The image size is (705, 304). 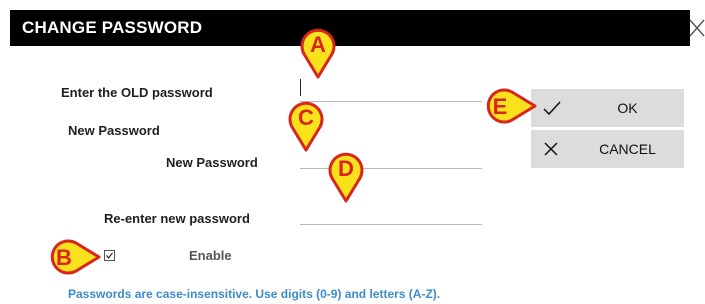 I want to click on new-password-heading: New Password, so click(x=114, y=130).